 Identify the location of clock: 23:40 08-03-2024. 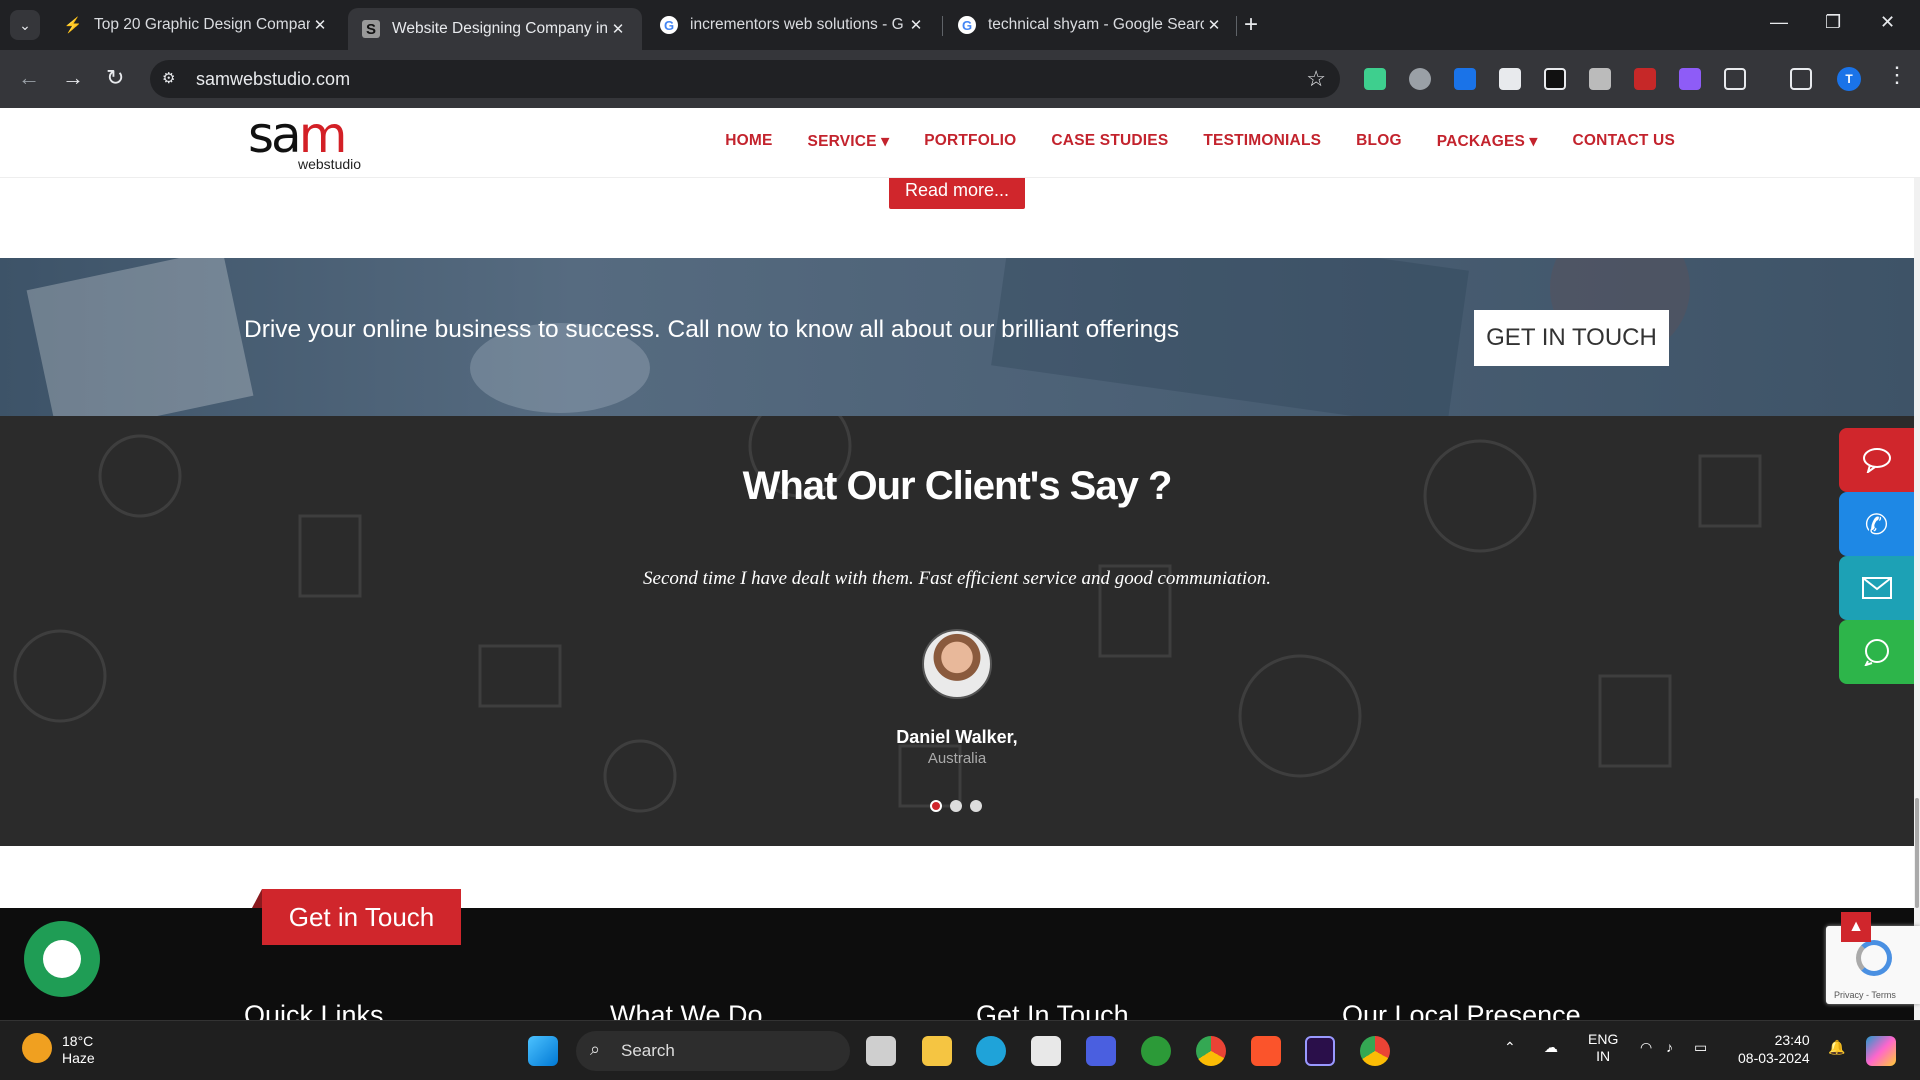
(1774, 1049).